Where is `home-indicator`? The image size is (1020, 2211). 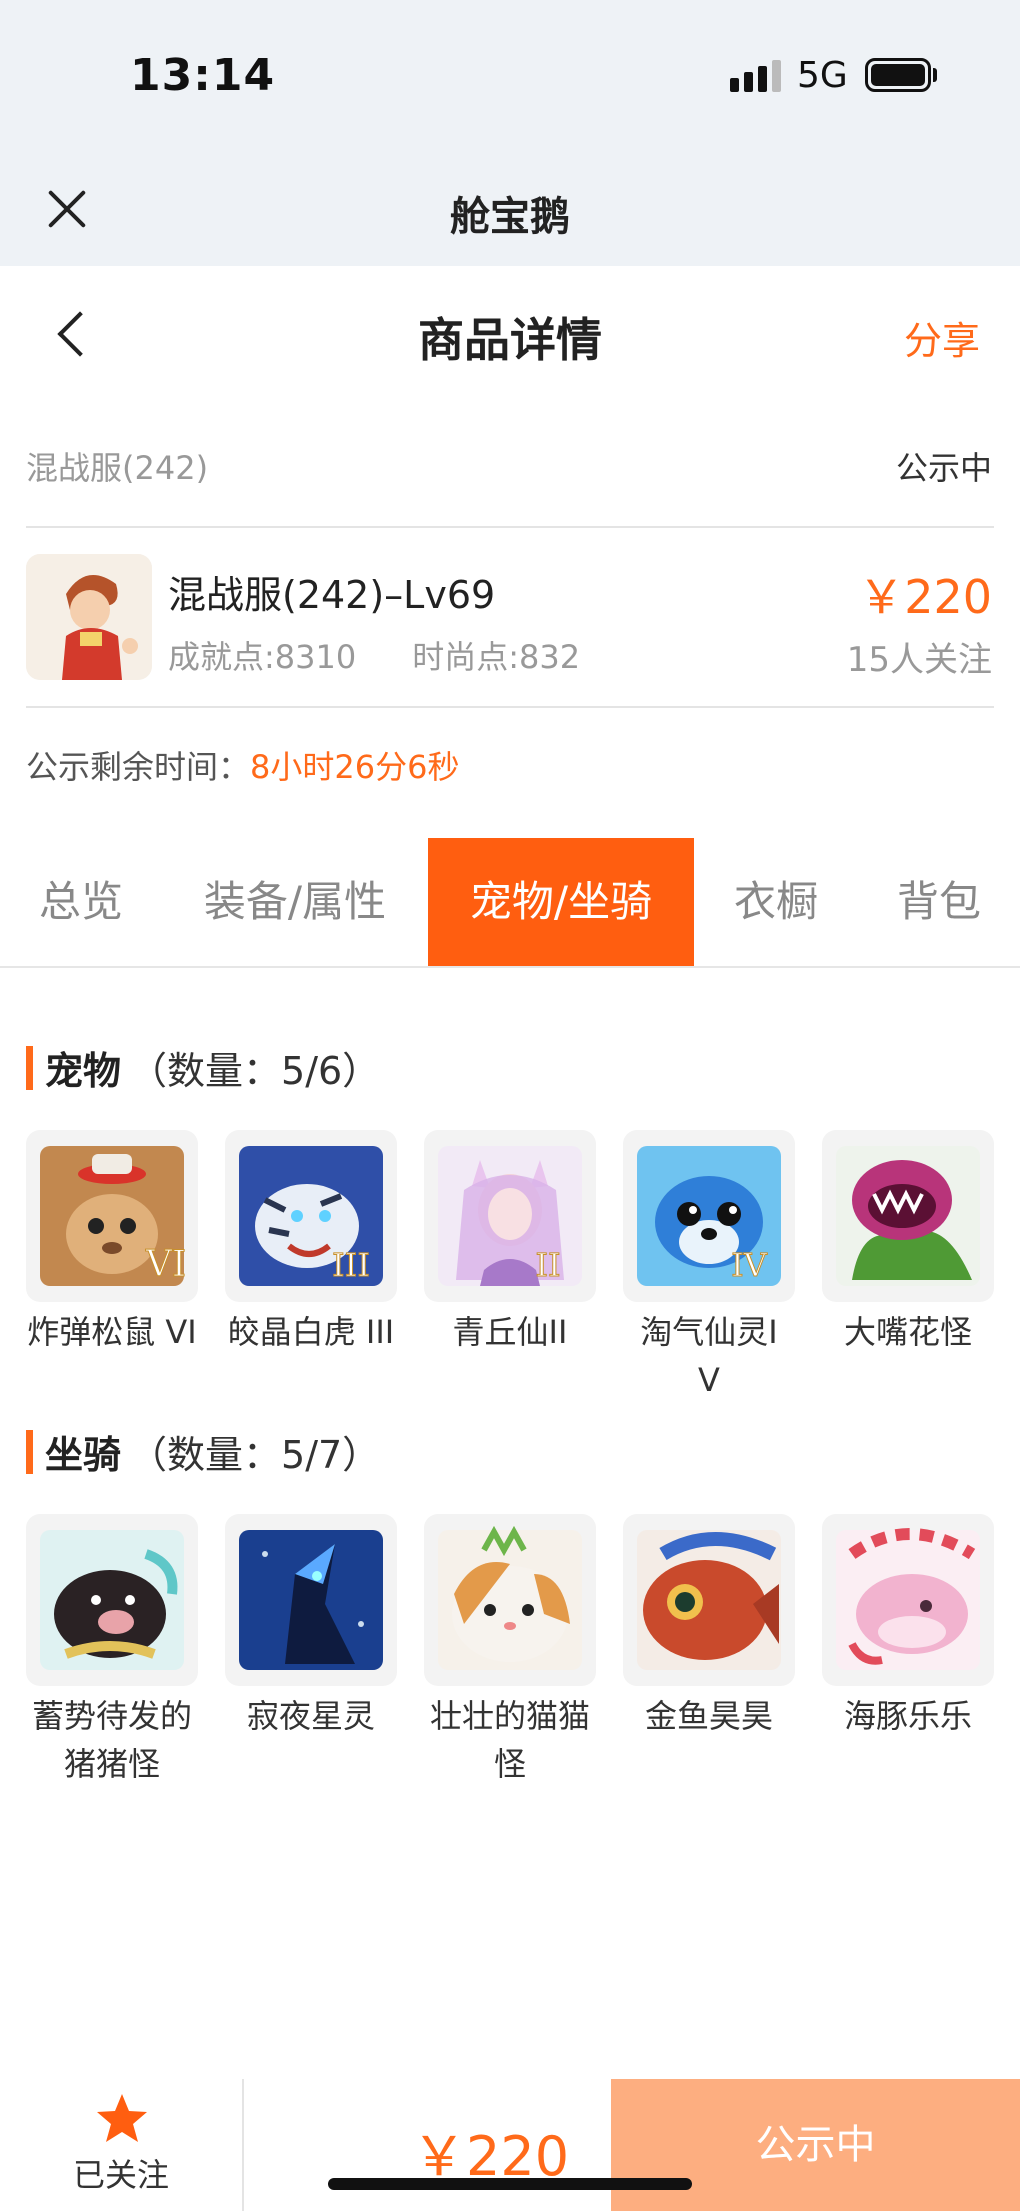 home-indicator is located at coordinates (510, 2184).